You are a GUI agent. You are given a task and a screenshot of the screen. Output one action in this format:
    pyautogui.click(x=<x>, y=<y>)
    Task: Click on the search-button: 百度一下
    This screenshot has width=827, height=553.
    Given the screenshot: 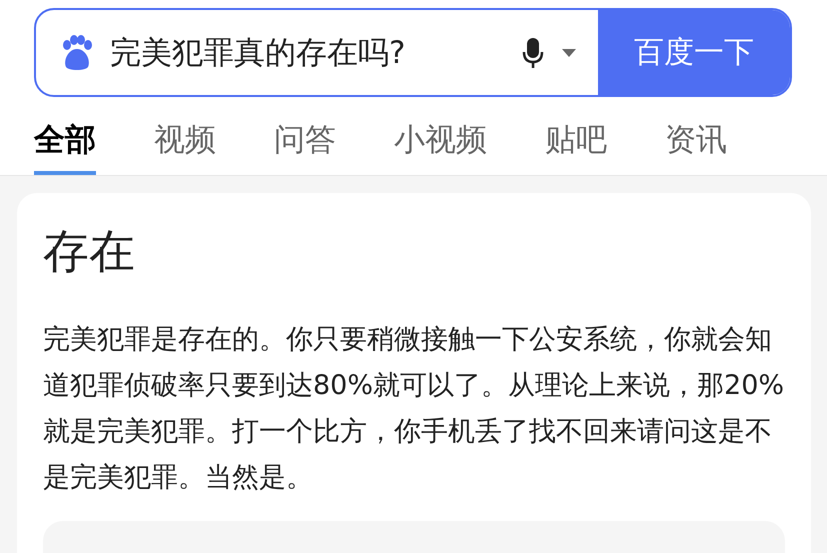 What is the action you would take?
    pyautogui.click(x=694, y=52)
    